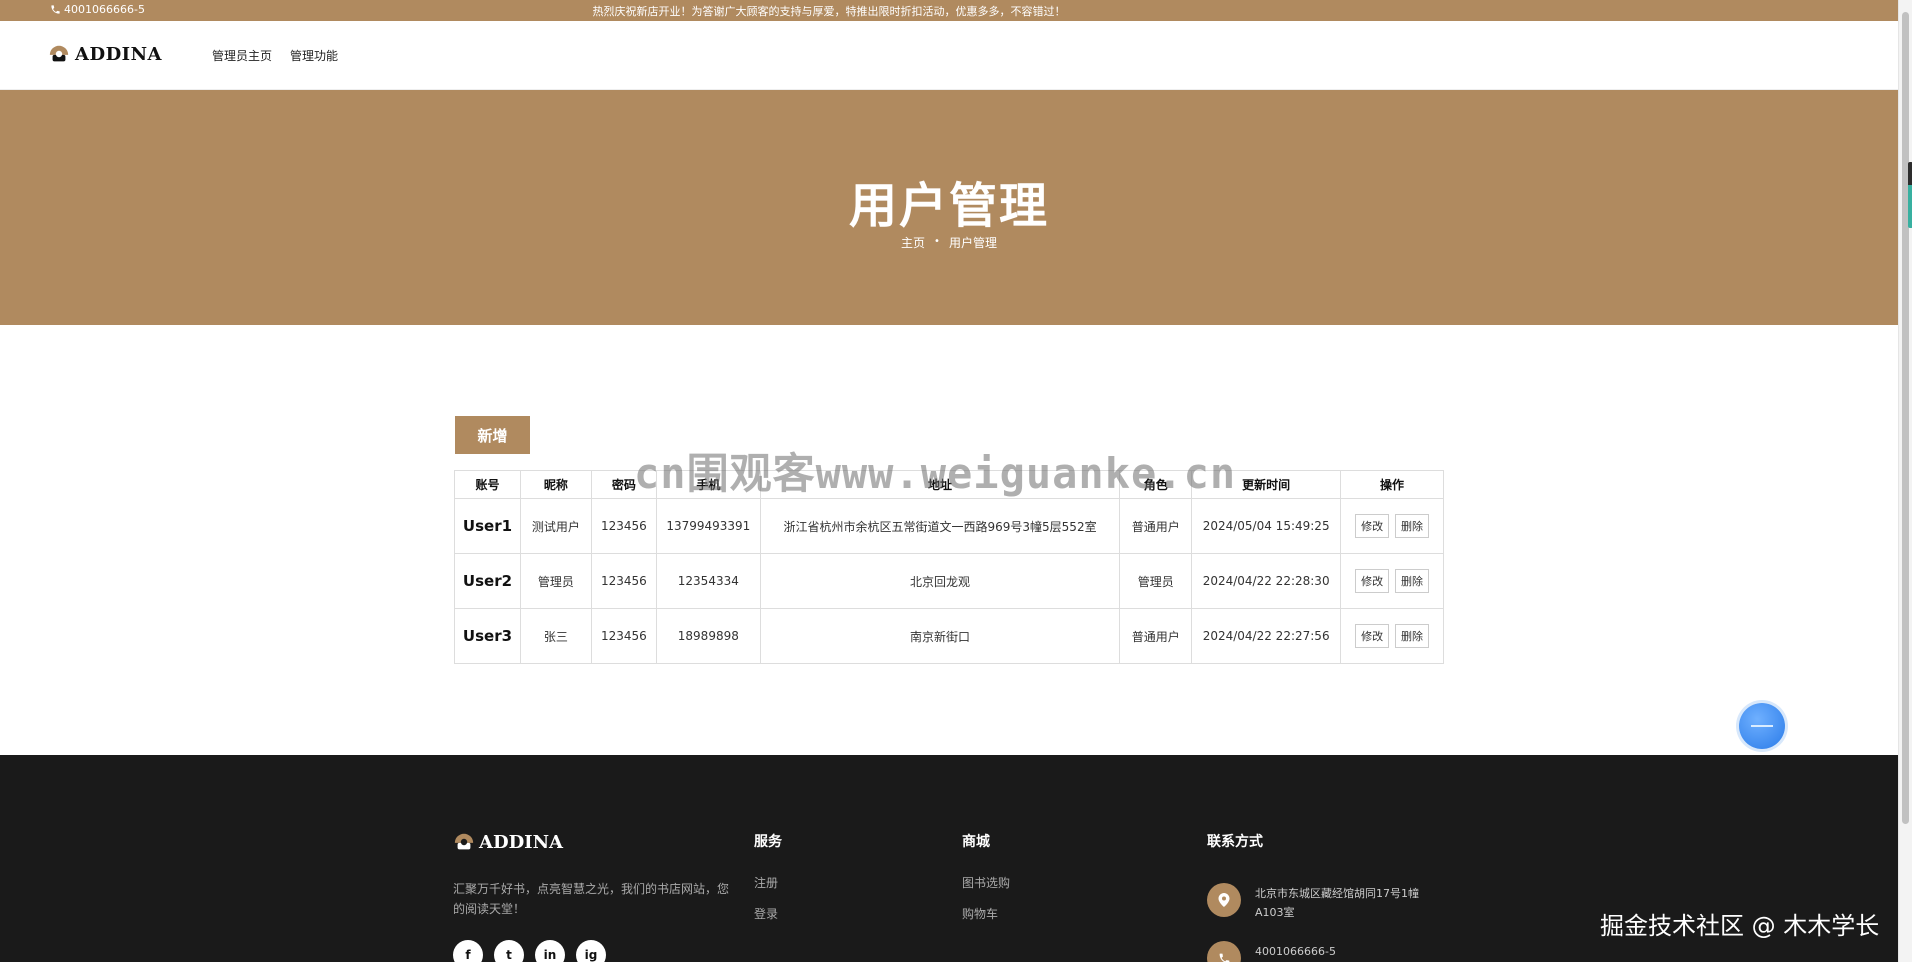 This screenshot has height=962, width=1912. I want to click on col-actions: 操作, so click(1392, 484).